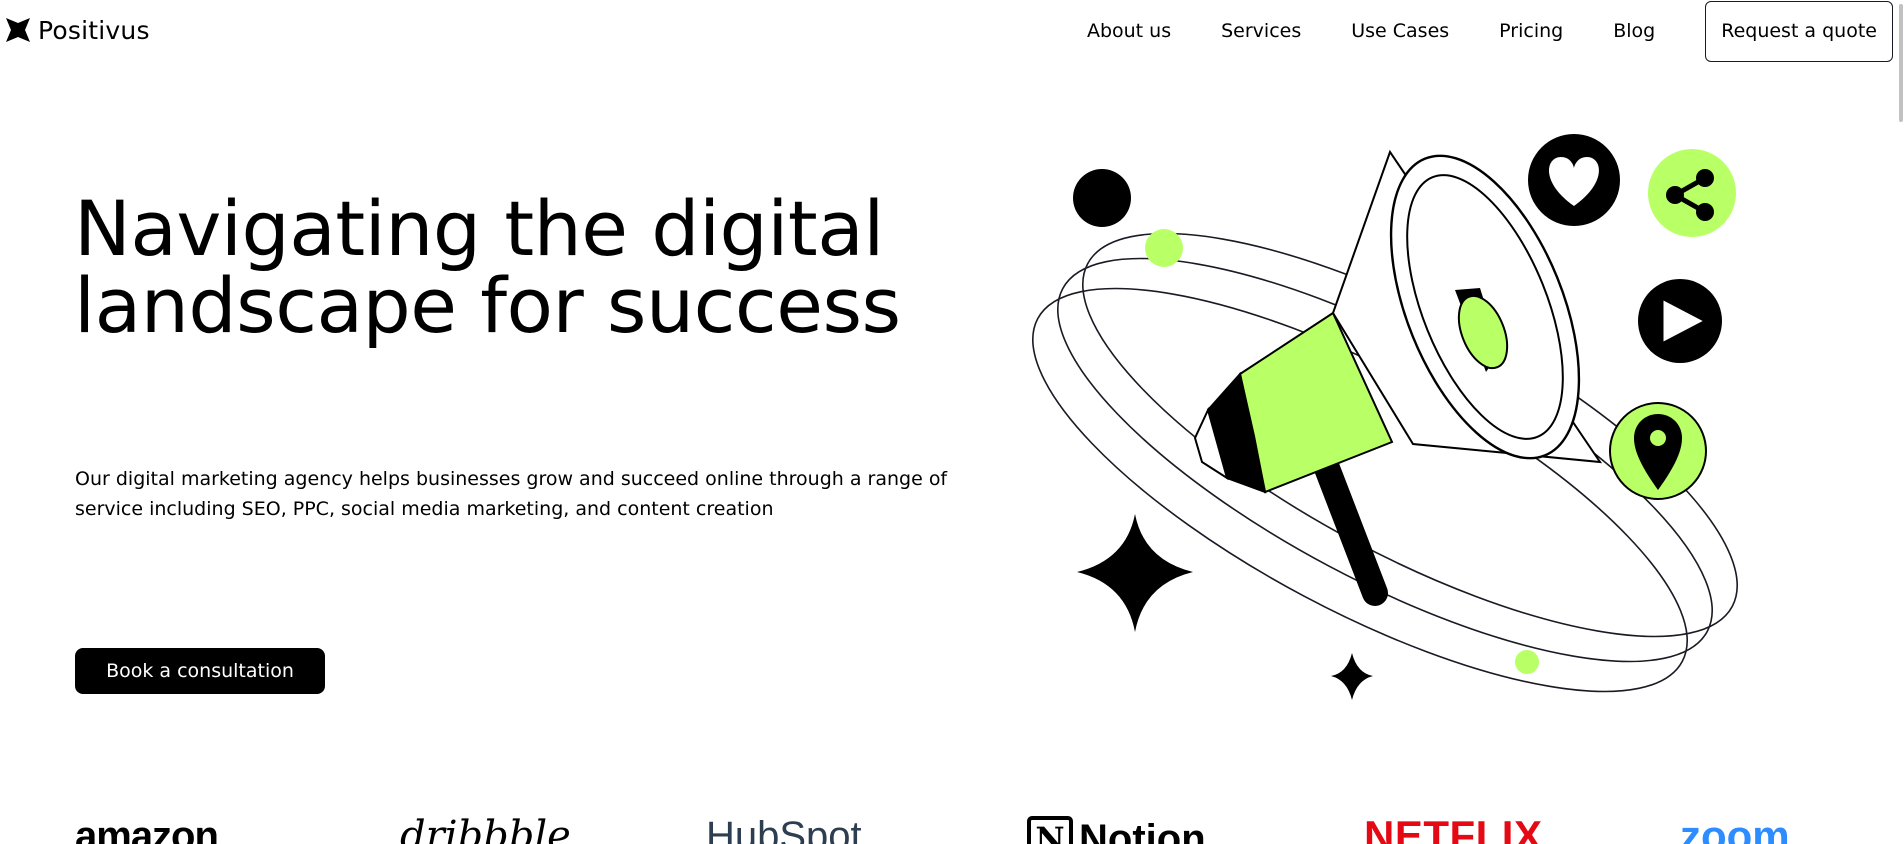  I want to click on heart-icon, so click(1574, 180).